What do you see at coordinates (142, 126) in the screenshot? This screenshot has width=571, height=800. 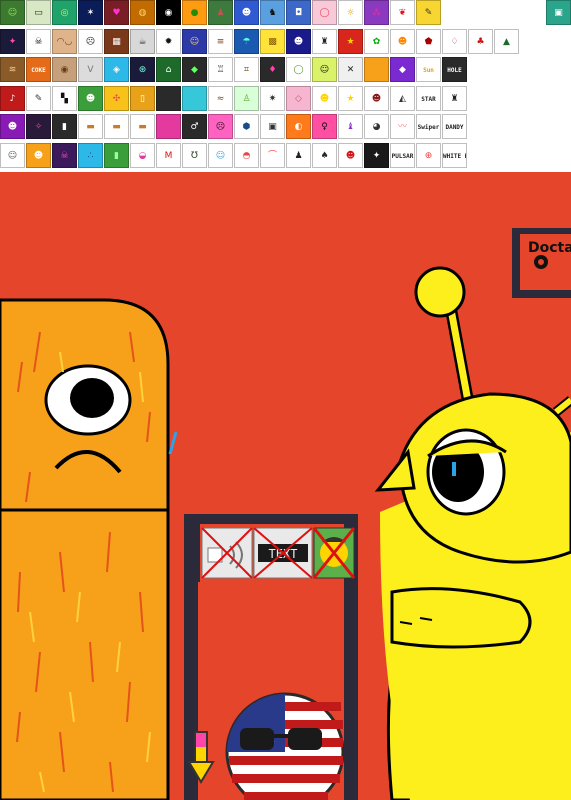 I see `bread-slice-icon: ▬` at bounding box center [142, 126].